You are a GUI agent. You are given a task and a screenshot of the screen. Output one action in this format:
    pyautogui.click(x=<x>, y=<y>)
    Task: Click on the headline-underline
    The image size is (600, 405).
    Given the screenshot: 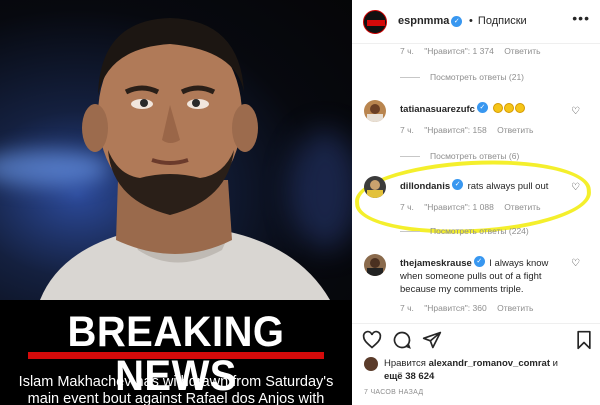 What is the action you would take?
    pyautogui.click(x=176, y=355)
    